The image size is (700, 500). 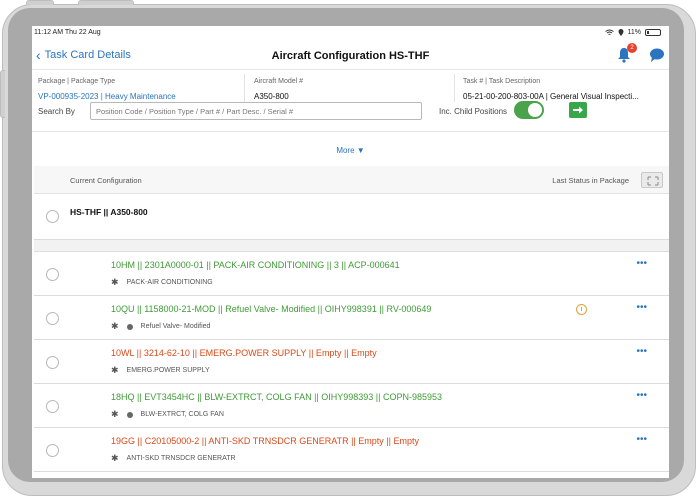 I want to click on arrow-right-icon, so click(x=578, y=110).